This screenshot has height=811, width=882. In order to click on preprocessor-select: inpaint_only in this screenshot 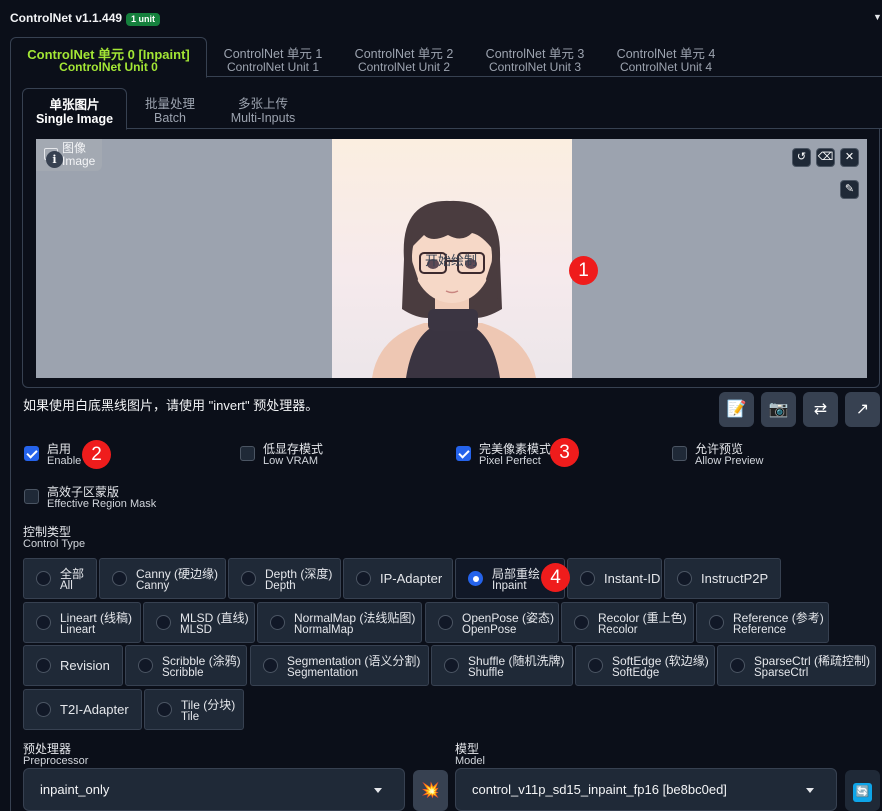, I will do `click(214, 789)`.